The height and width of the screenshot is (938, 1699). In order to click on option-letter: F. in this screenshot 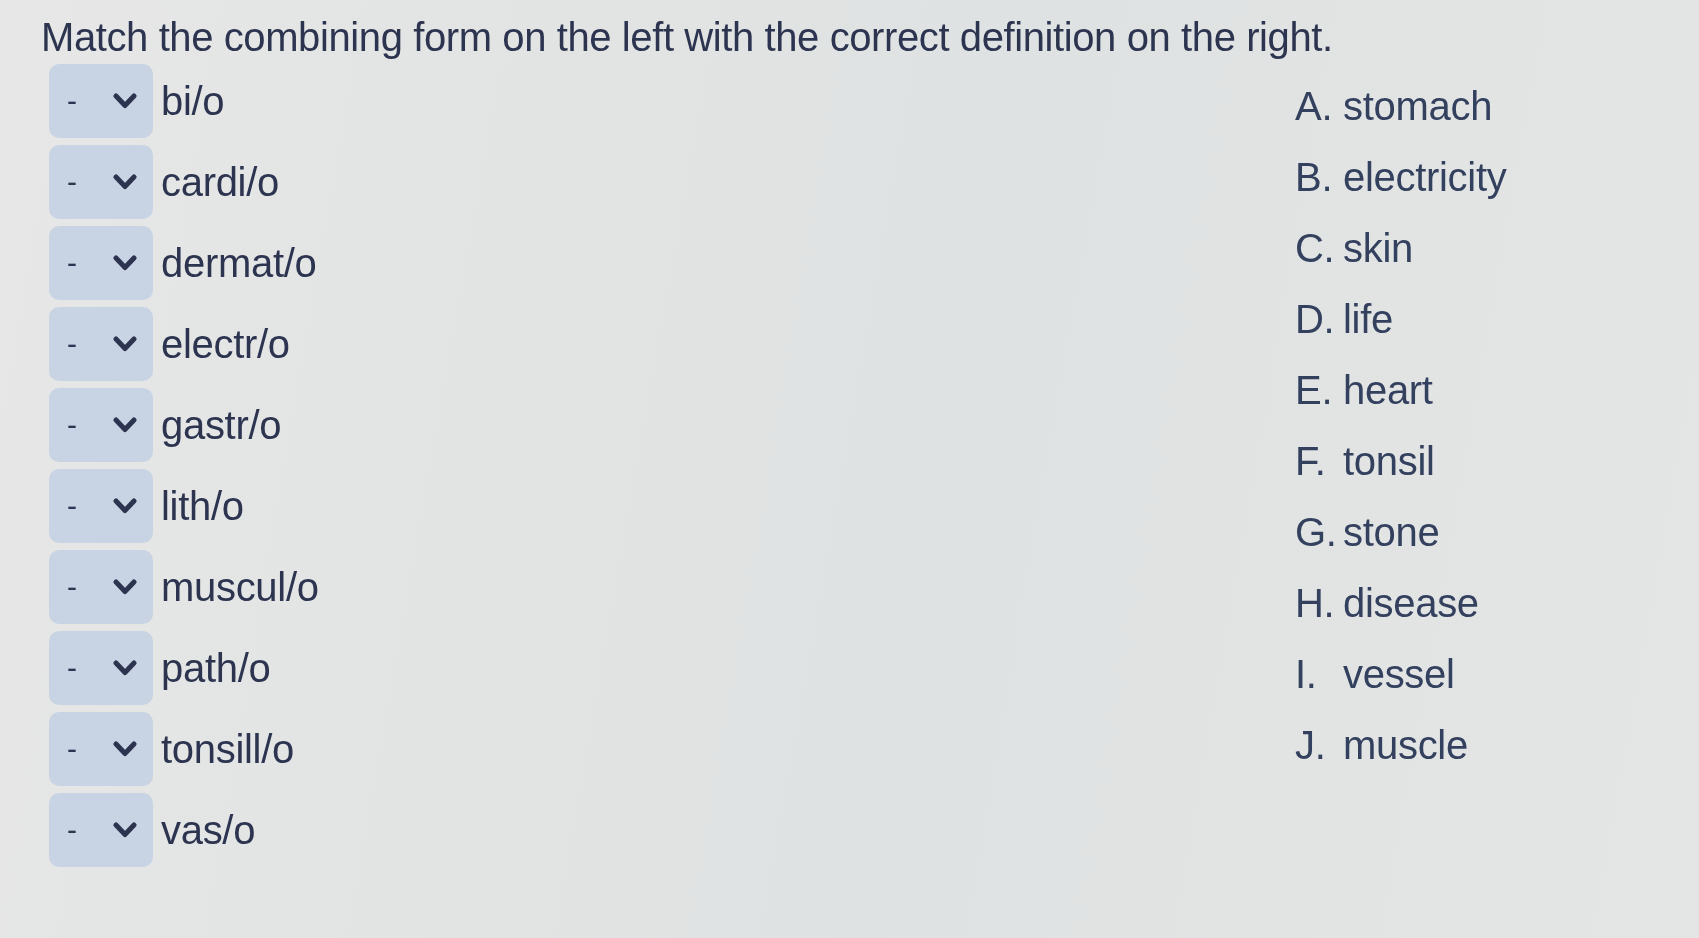, I will do `click(1311, 460)`.